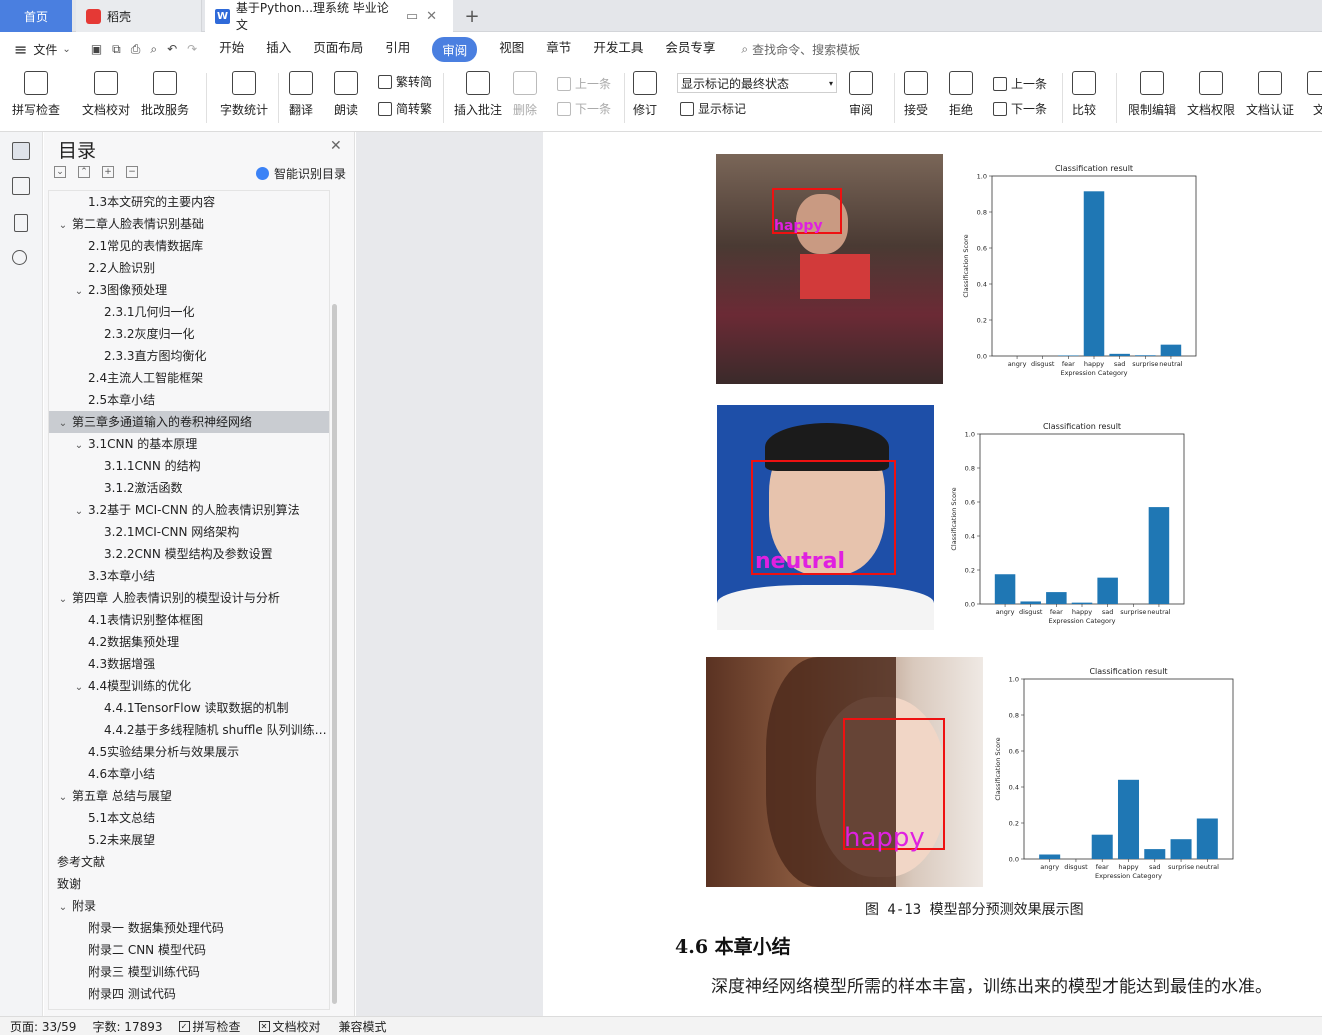 Image resolution: width=1322 pixels, height=1035 pixels. I want to click on toc-view-icon, so click(21, 151).